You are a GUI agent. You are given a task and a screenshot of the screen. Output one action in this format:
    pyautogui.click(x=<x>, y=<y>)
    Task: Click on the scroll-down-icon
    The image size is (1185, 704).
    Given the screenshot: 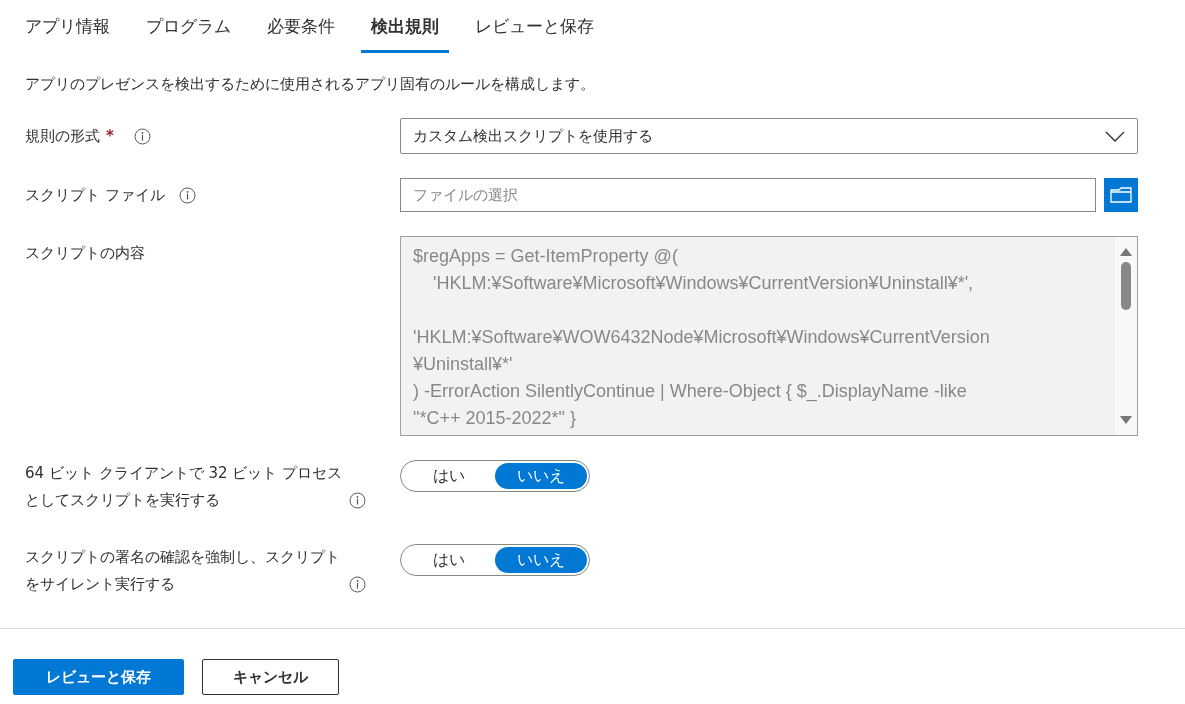 What is the action you would take?
    pyautogui.click(x=1126, y=420)
    